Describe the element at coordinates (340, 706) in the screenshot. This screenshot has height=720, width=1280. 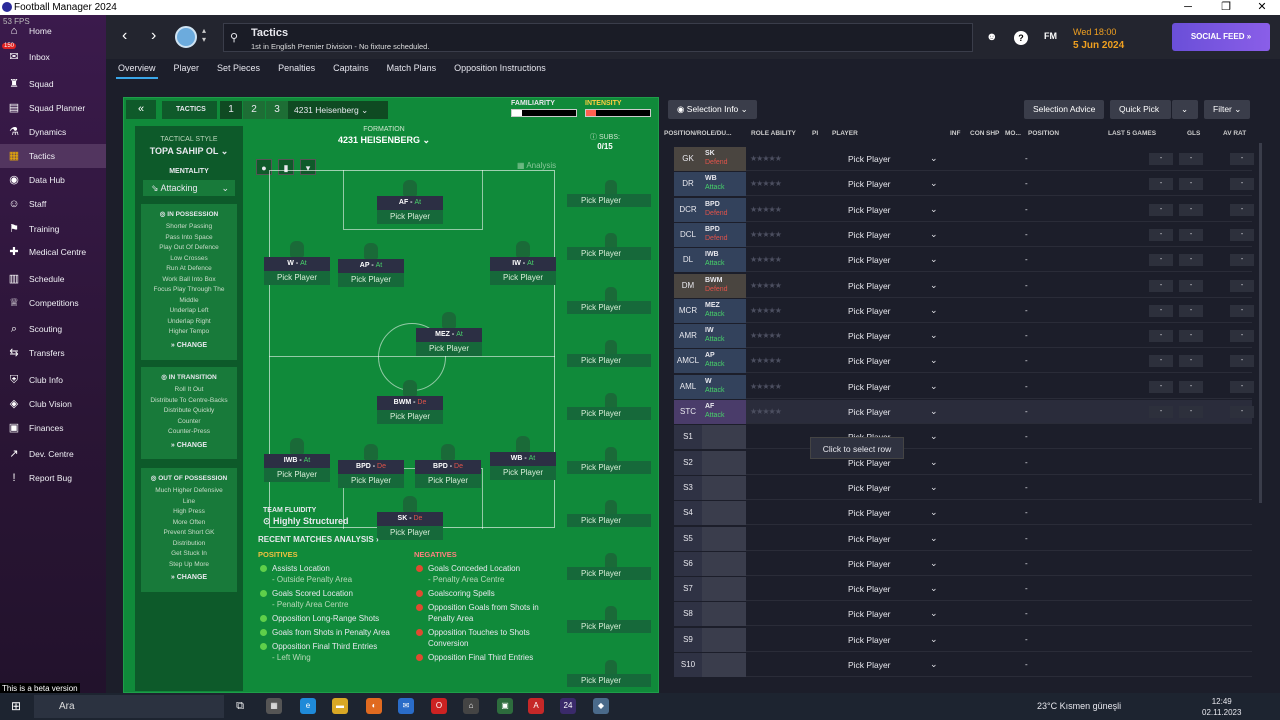
I see `file-explorer-icon: ▬` at that location.